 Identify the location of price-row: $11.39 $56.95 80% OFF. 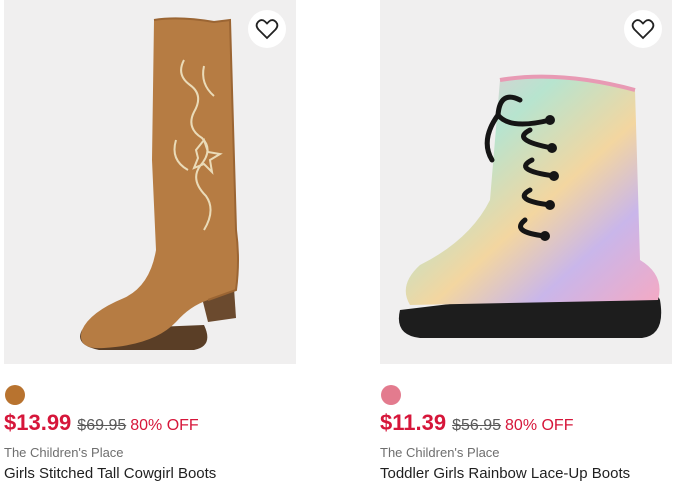
(476, 423).